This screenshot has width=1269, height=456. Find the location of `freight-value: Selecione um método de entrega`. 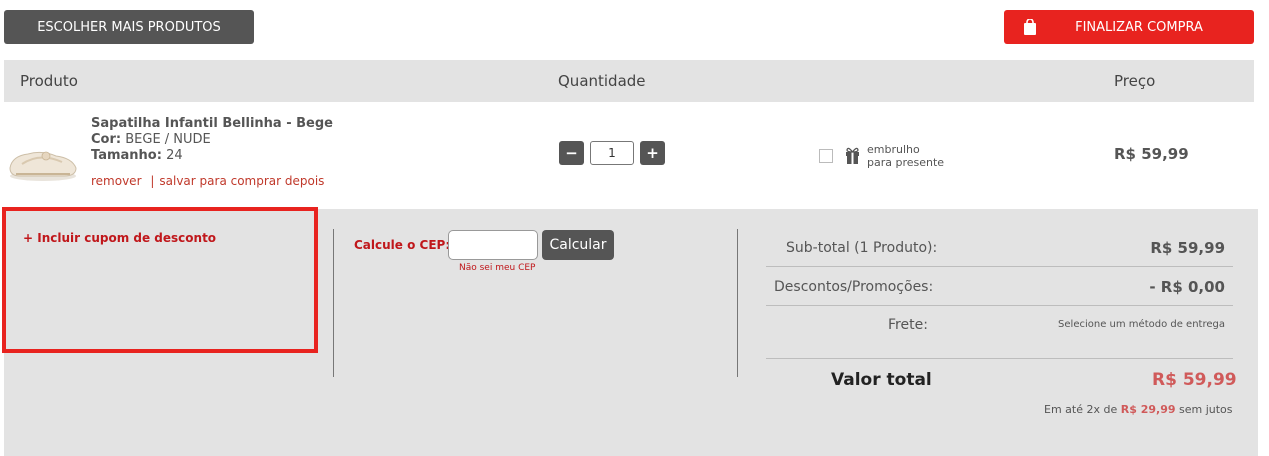

freight-value: Selecione um método de entrega is located at coordinates (1141, 324).